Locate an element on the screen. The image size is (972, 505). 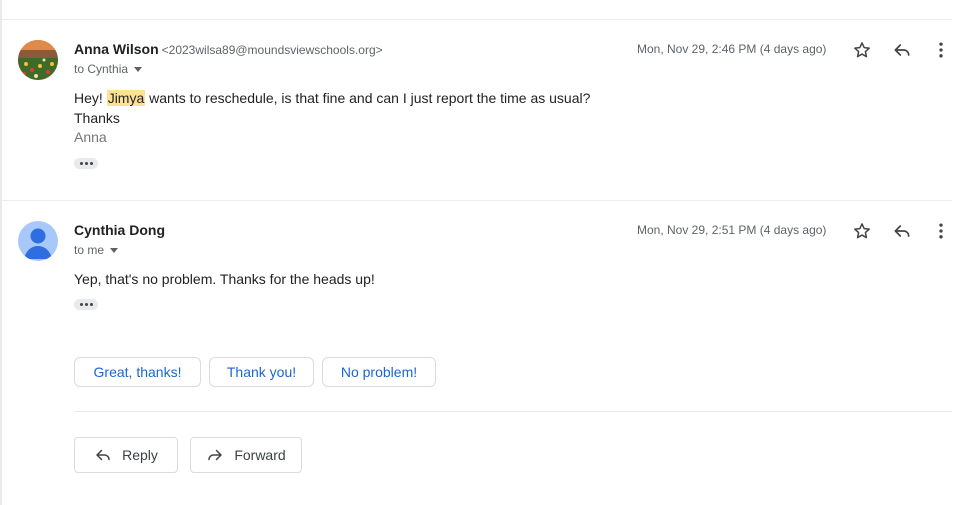
default-avatar-icon is located at coordinates (38, 241).